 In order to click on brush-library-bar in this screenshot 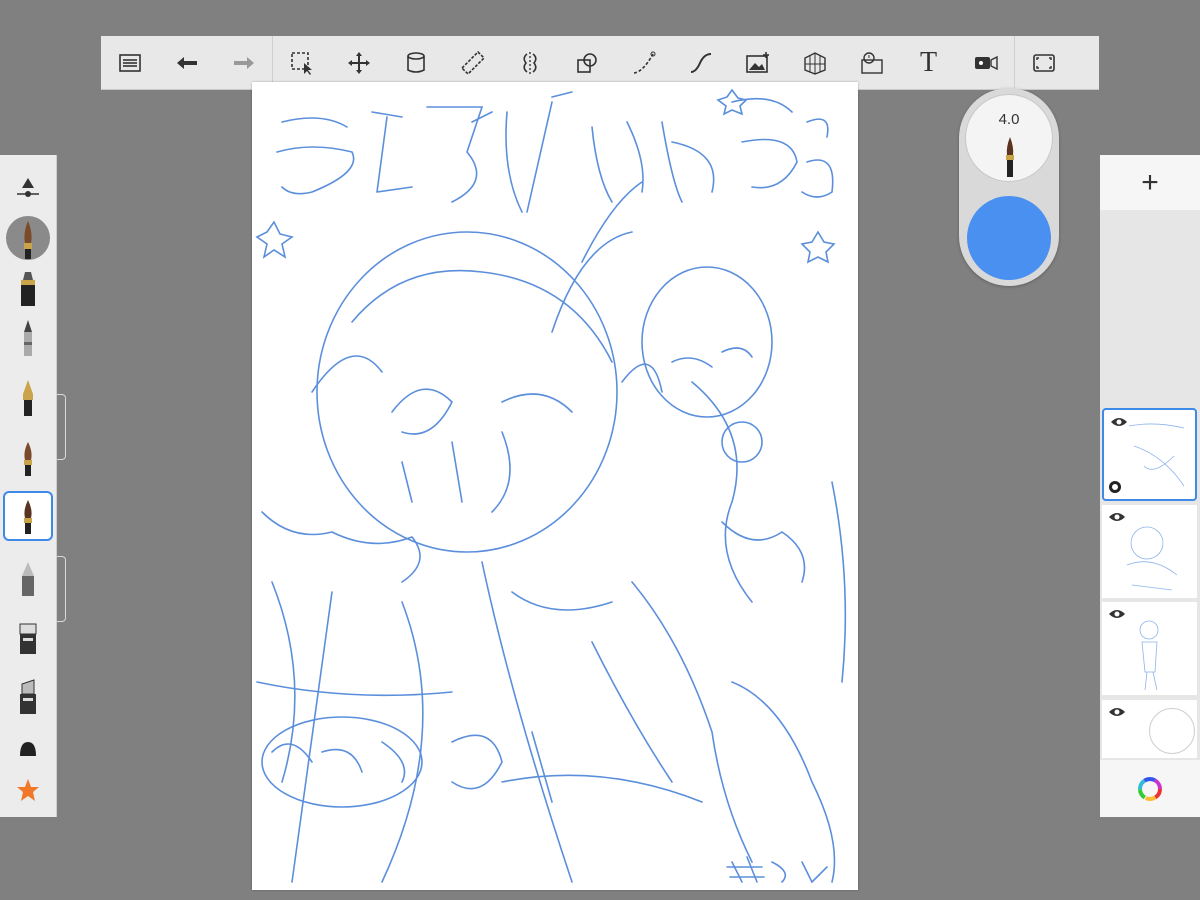, I will do `click(28, 486)`.